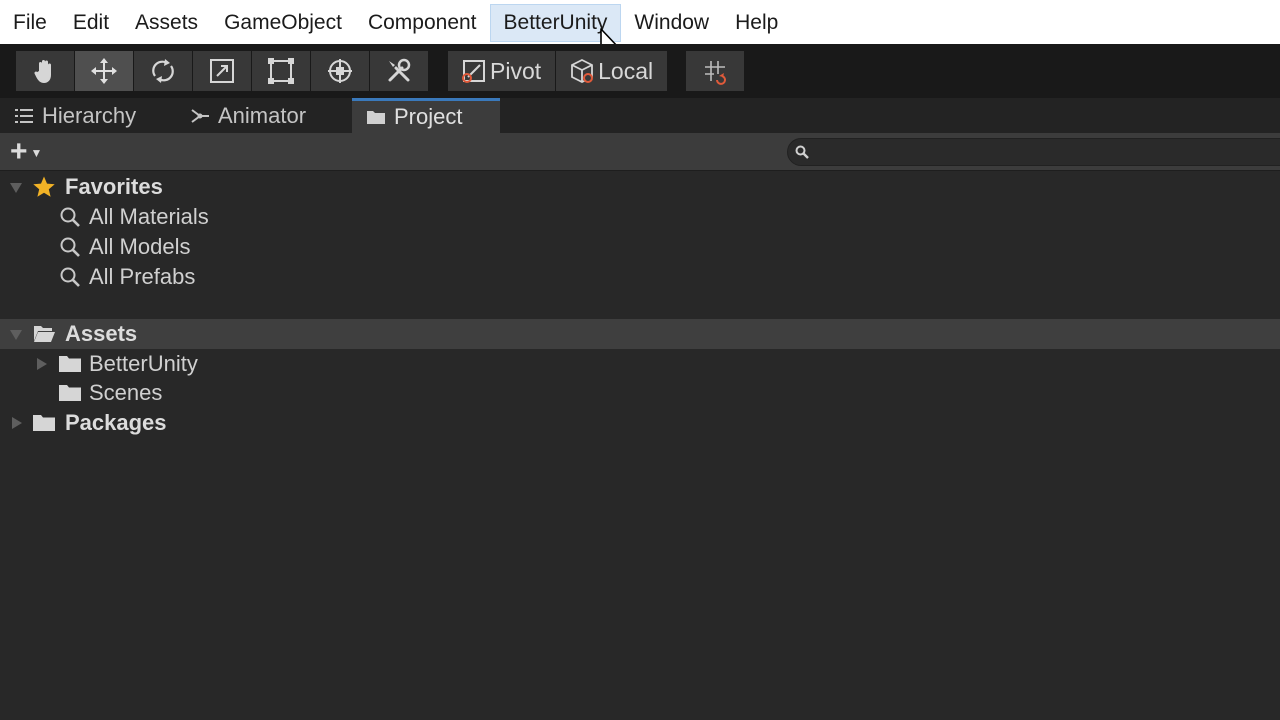 The height and width of the screenshot is (720, 1280). I want to click on snap-group, so click(715, 71).